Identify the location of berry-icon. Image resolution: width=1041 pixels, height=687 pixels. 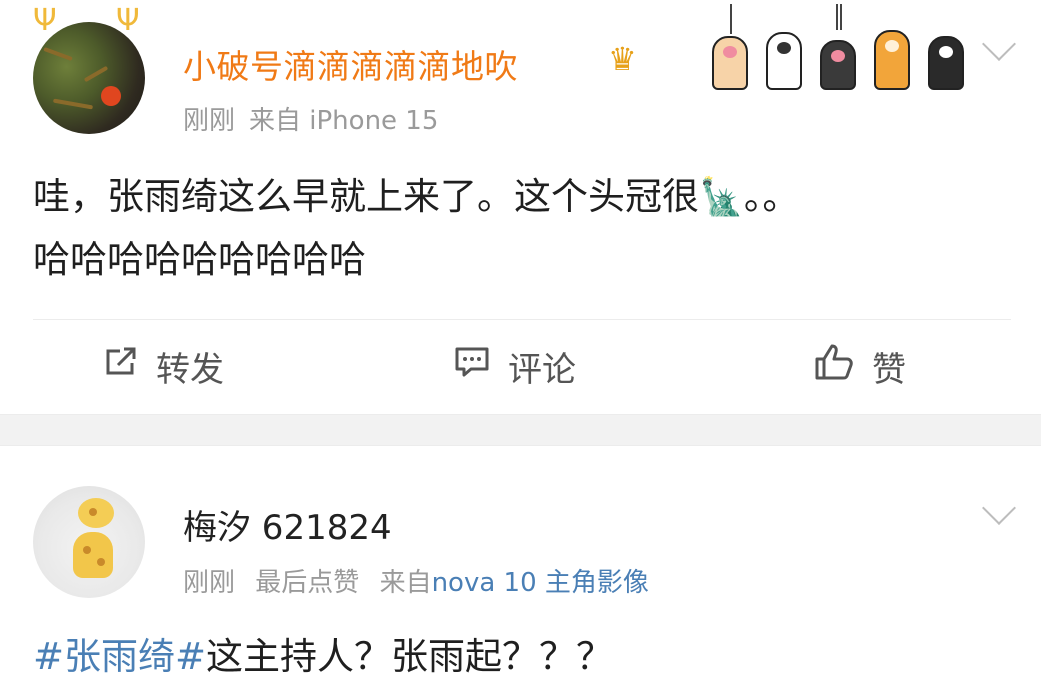
(111, 96).